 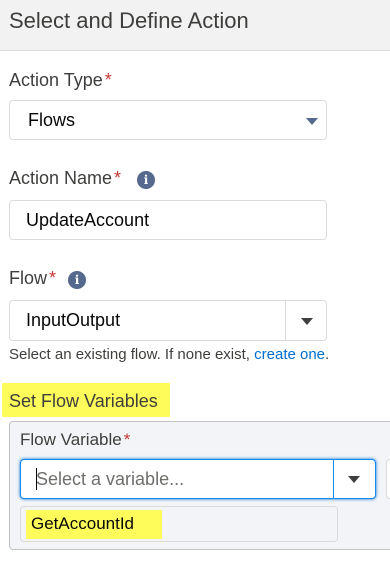 I want to click on action-name-value: UpdateAccount, so click(x=88, y=220).